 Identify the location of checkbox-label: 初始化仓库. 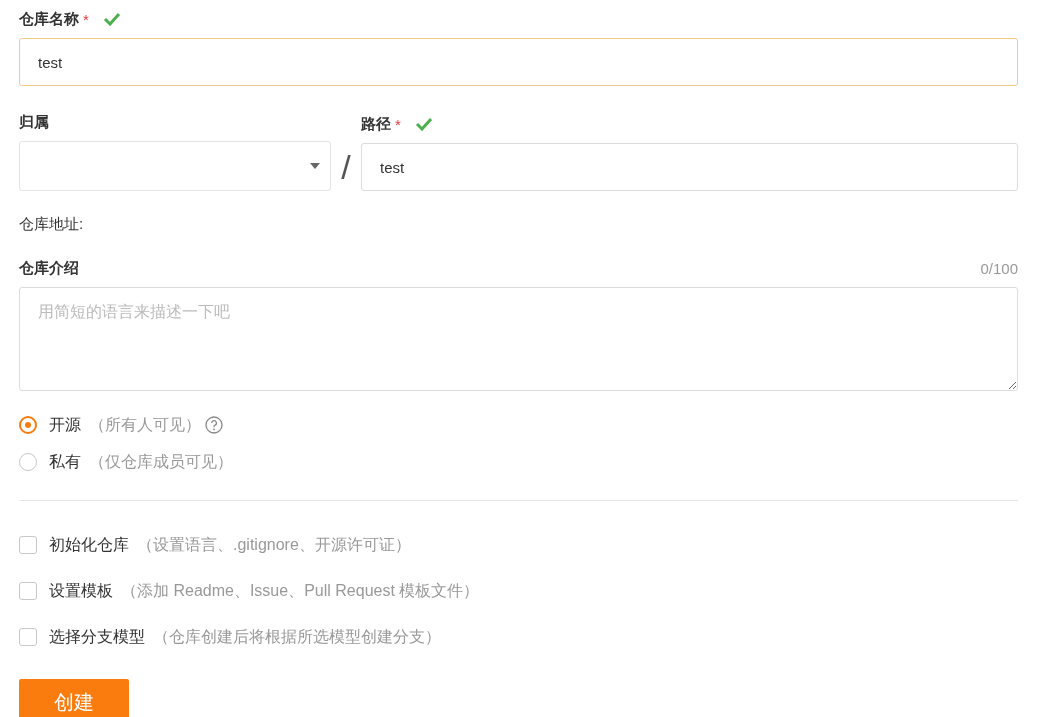
(89, 544).